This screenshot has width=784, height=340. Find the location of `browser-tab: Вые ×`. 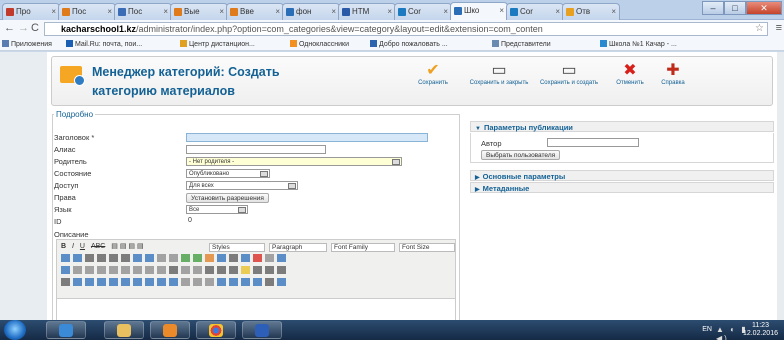

browser-tab: Вые × is located at coordinates (199, 11).